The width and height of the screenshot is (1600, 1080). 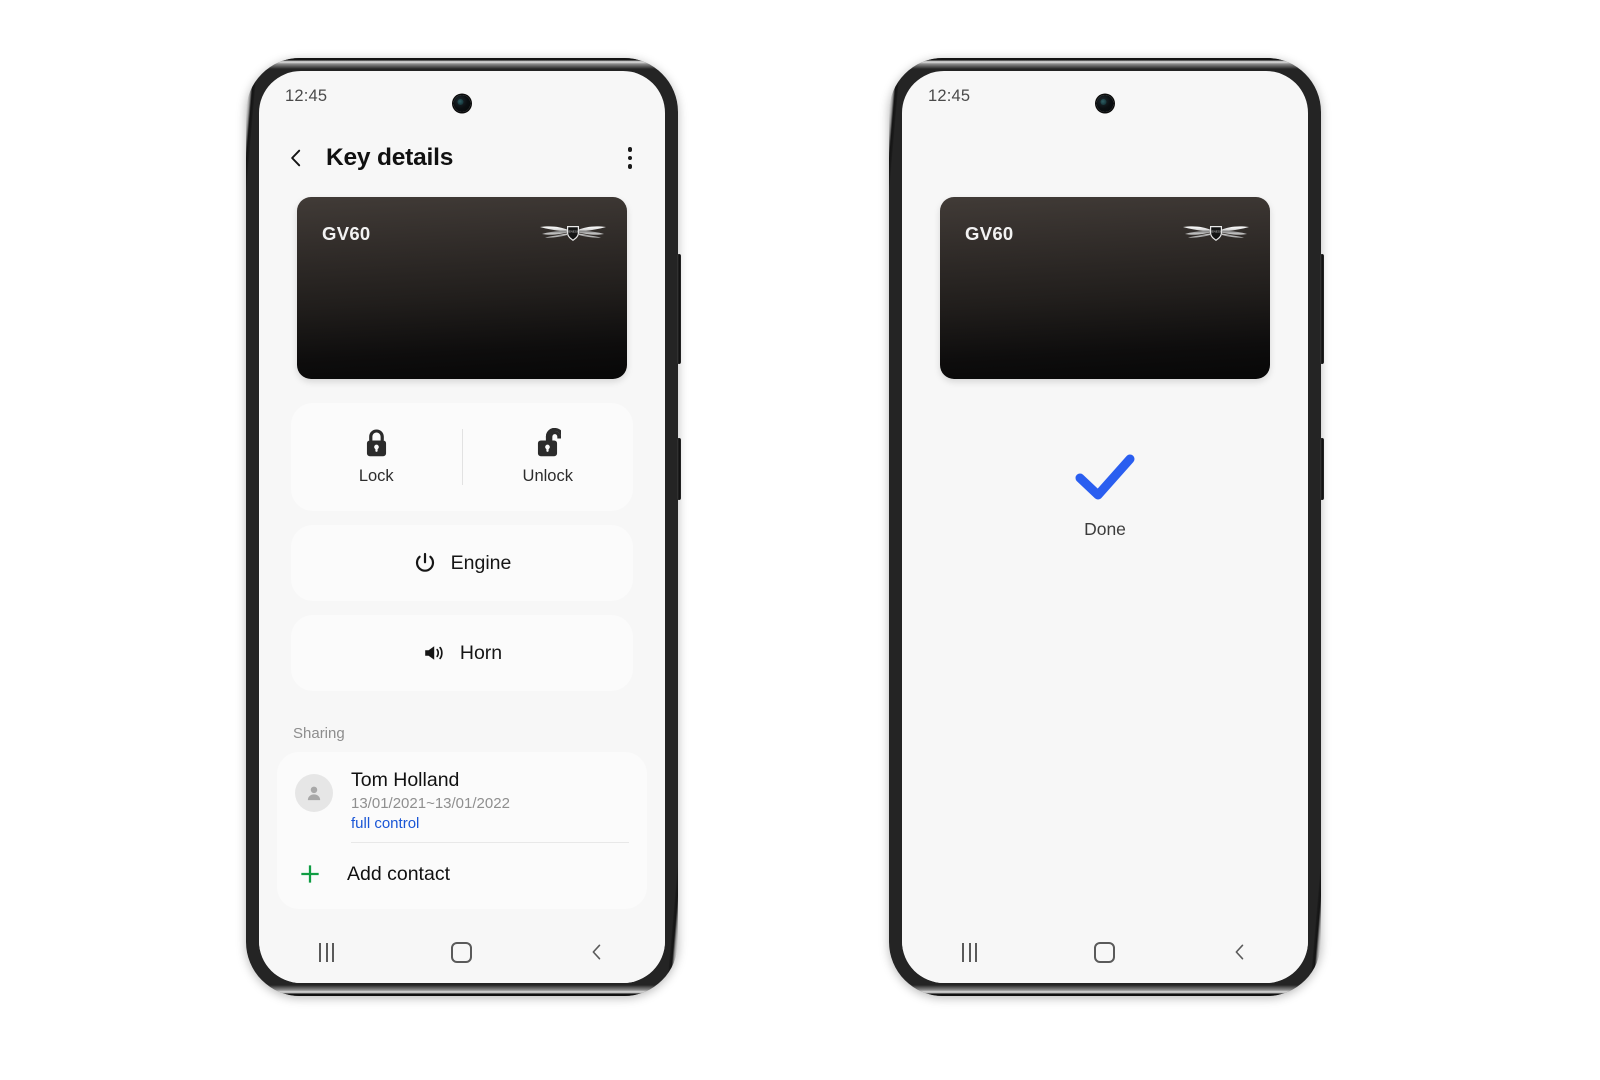 I want to click on plus-icon, so click(x=310, y=874).